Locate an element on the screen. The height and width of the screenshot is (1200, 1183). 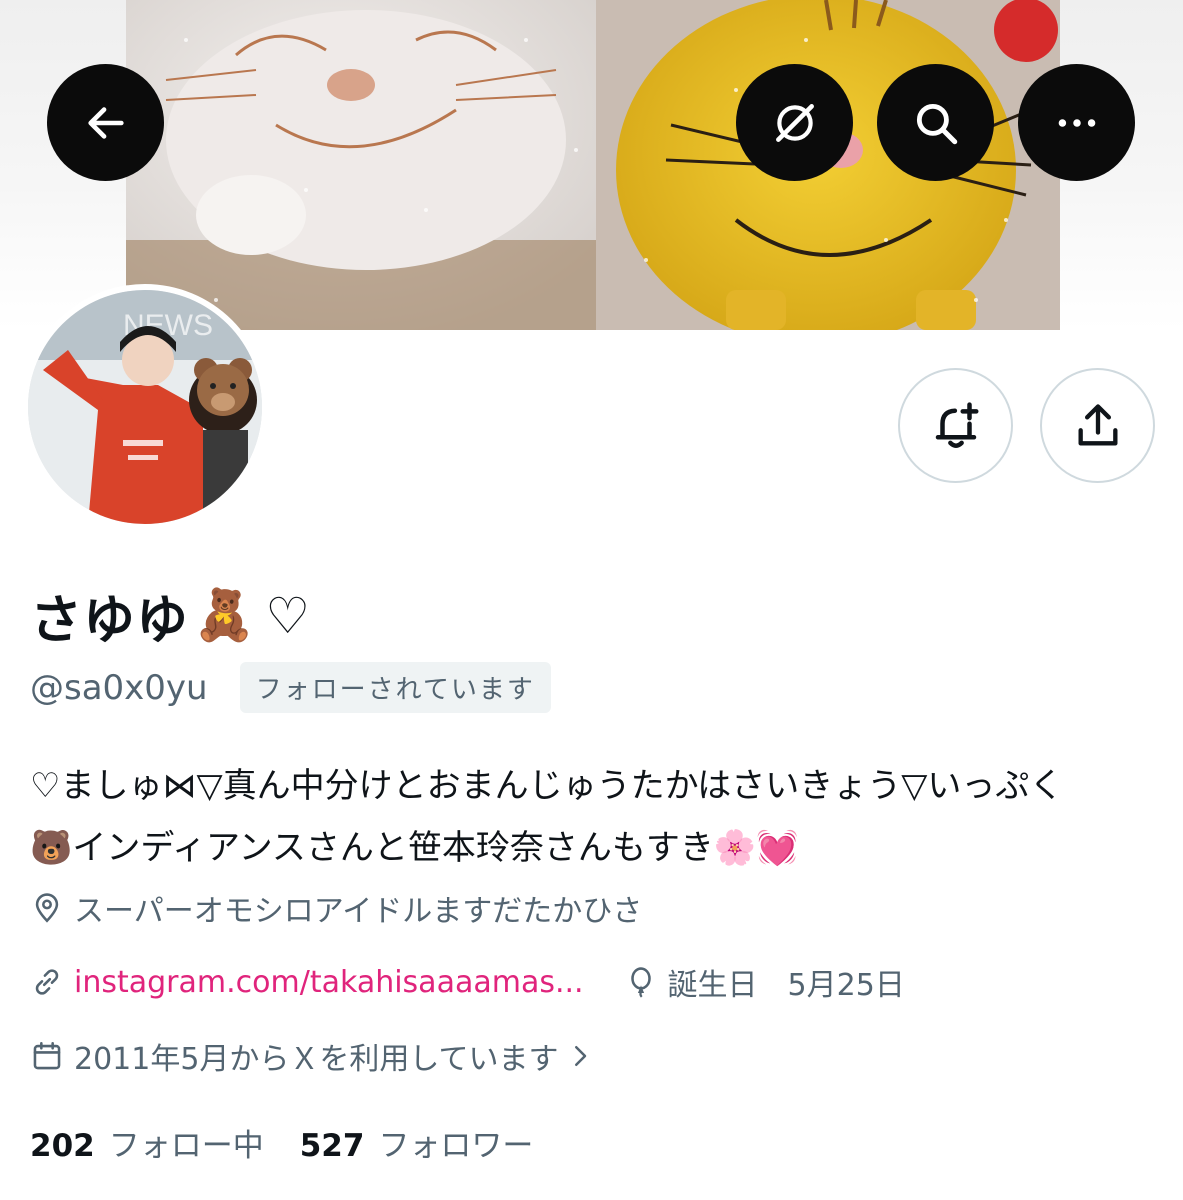
heart-emoji: ♡ is located at coordinates (288, 615).